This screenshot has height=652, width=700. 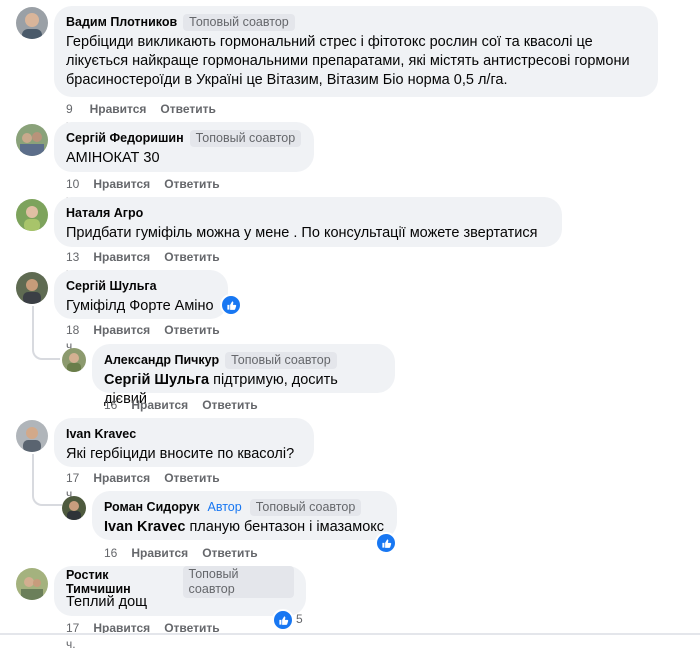 I want to click on comment-text: Гуміфілд Форте Аміно, so click(x=140, y=306).